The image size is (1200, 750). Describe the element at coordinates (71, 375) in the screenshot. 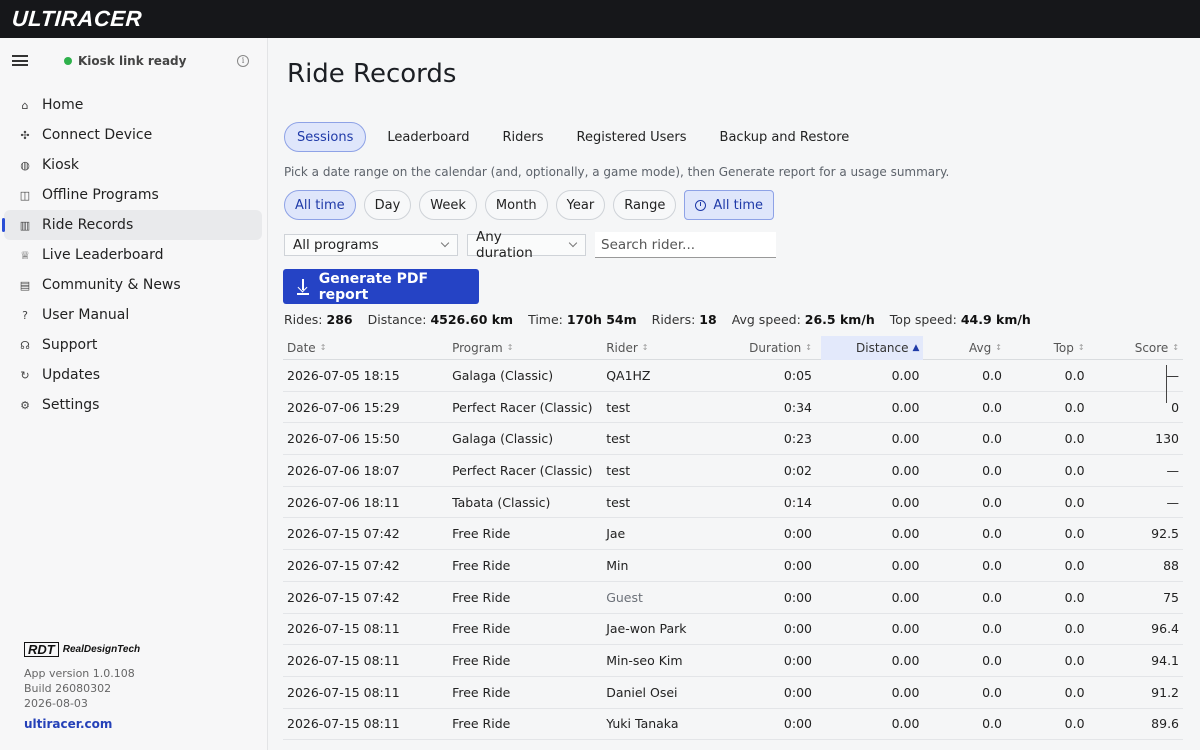

I see `sidebar-item-label: Updates` at that location.